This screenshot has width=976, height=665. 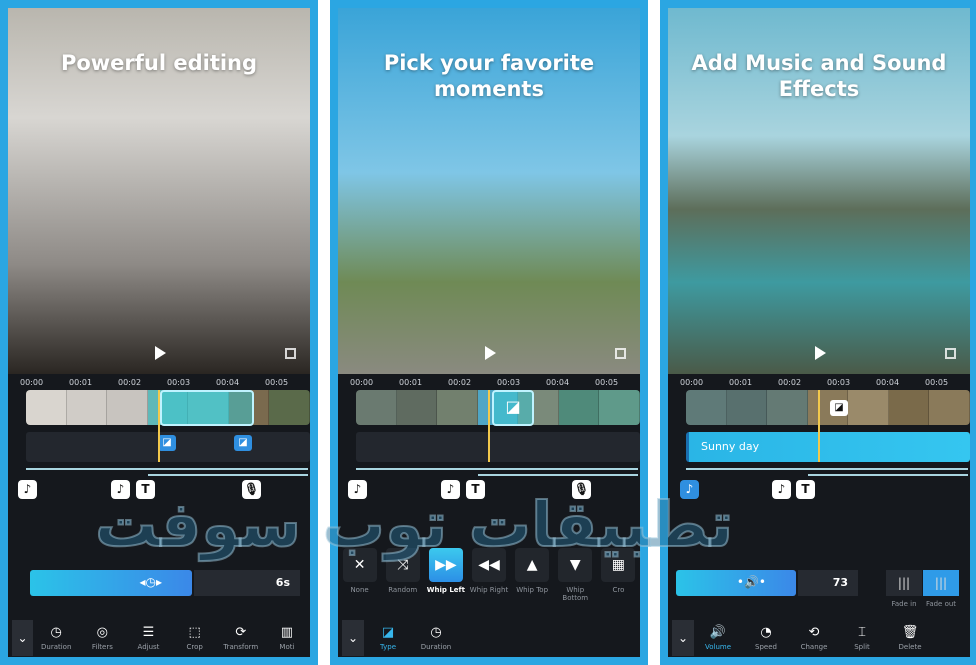 What do you see at coordinates (828, 407) in the screenshot?
I see `video-clip-strip` at bounding box center [828, 407].